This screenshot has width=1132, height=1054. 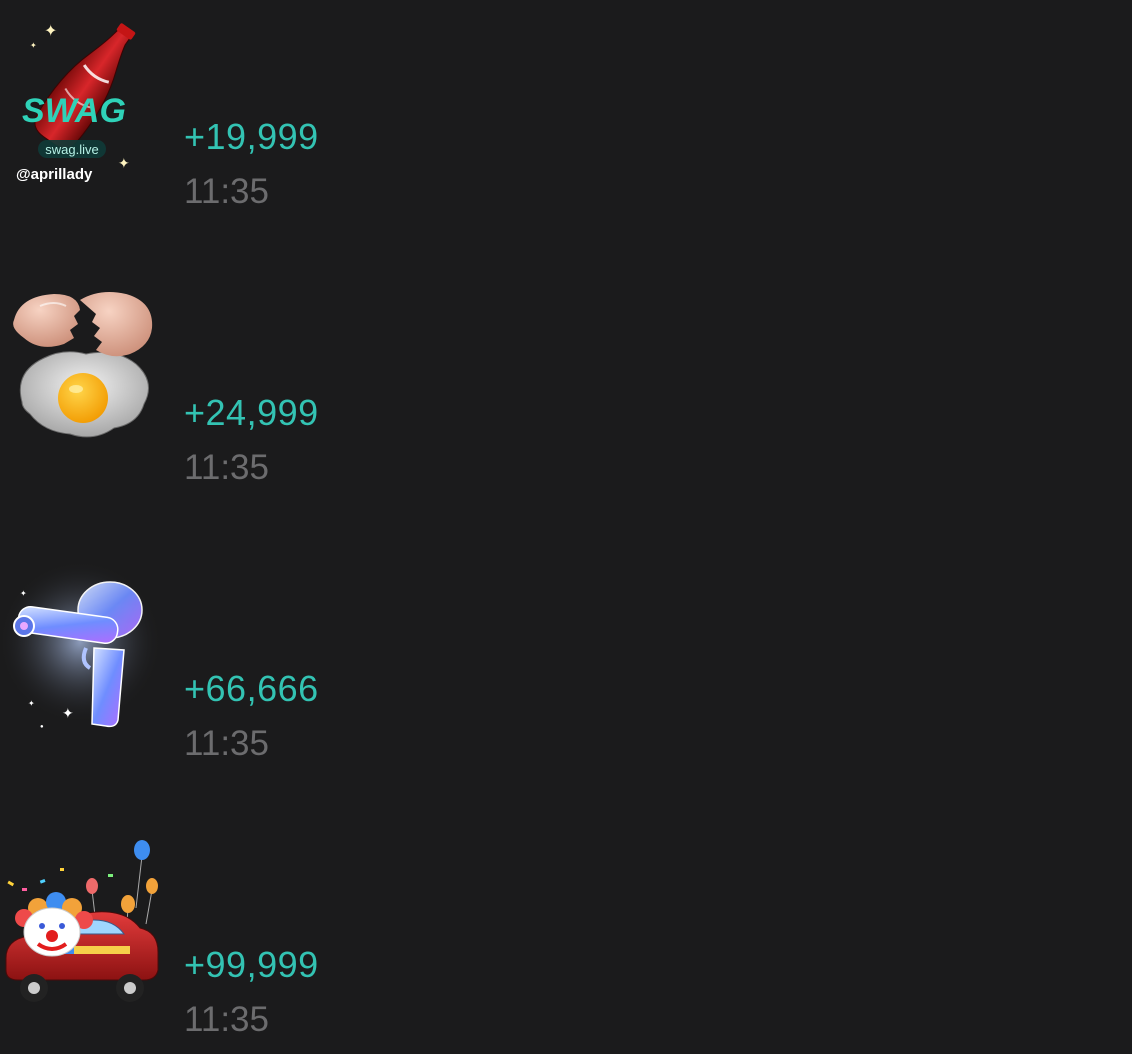 I want to click on soda-bottle-gift-icon: ✦ ✦ ✦ SWAG swag.live @aprillady, so click(x=76, y=103).